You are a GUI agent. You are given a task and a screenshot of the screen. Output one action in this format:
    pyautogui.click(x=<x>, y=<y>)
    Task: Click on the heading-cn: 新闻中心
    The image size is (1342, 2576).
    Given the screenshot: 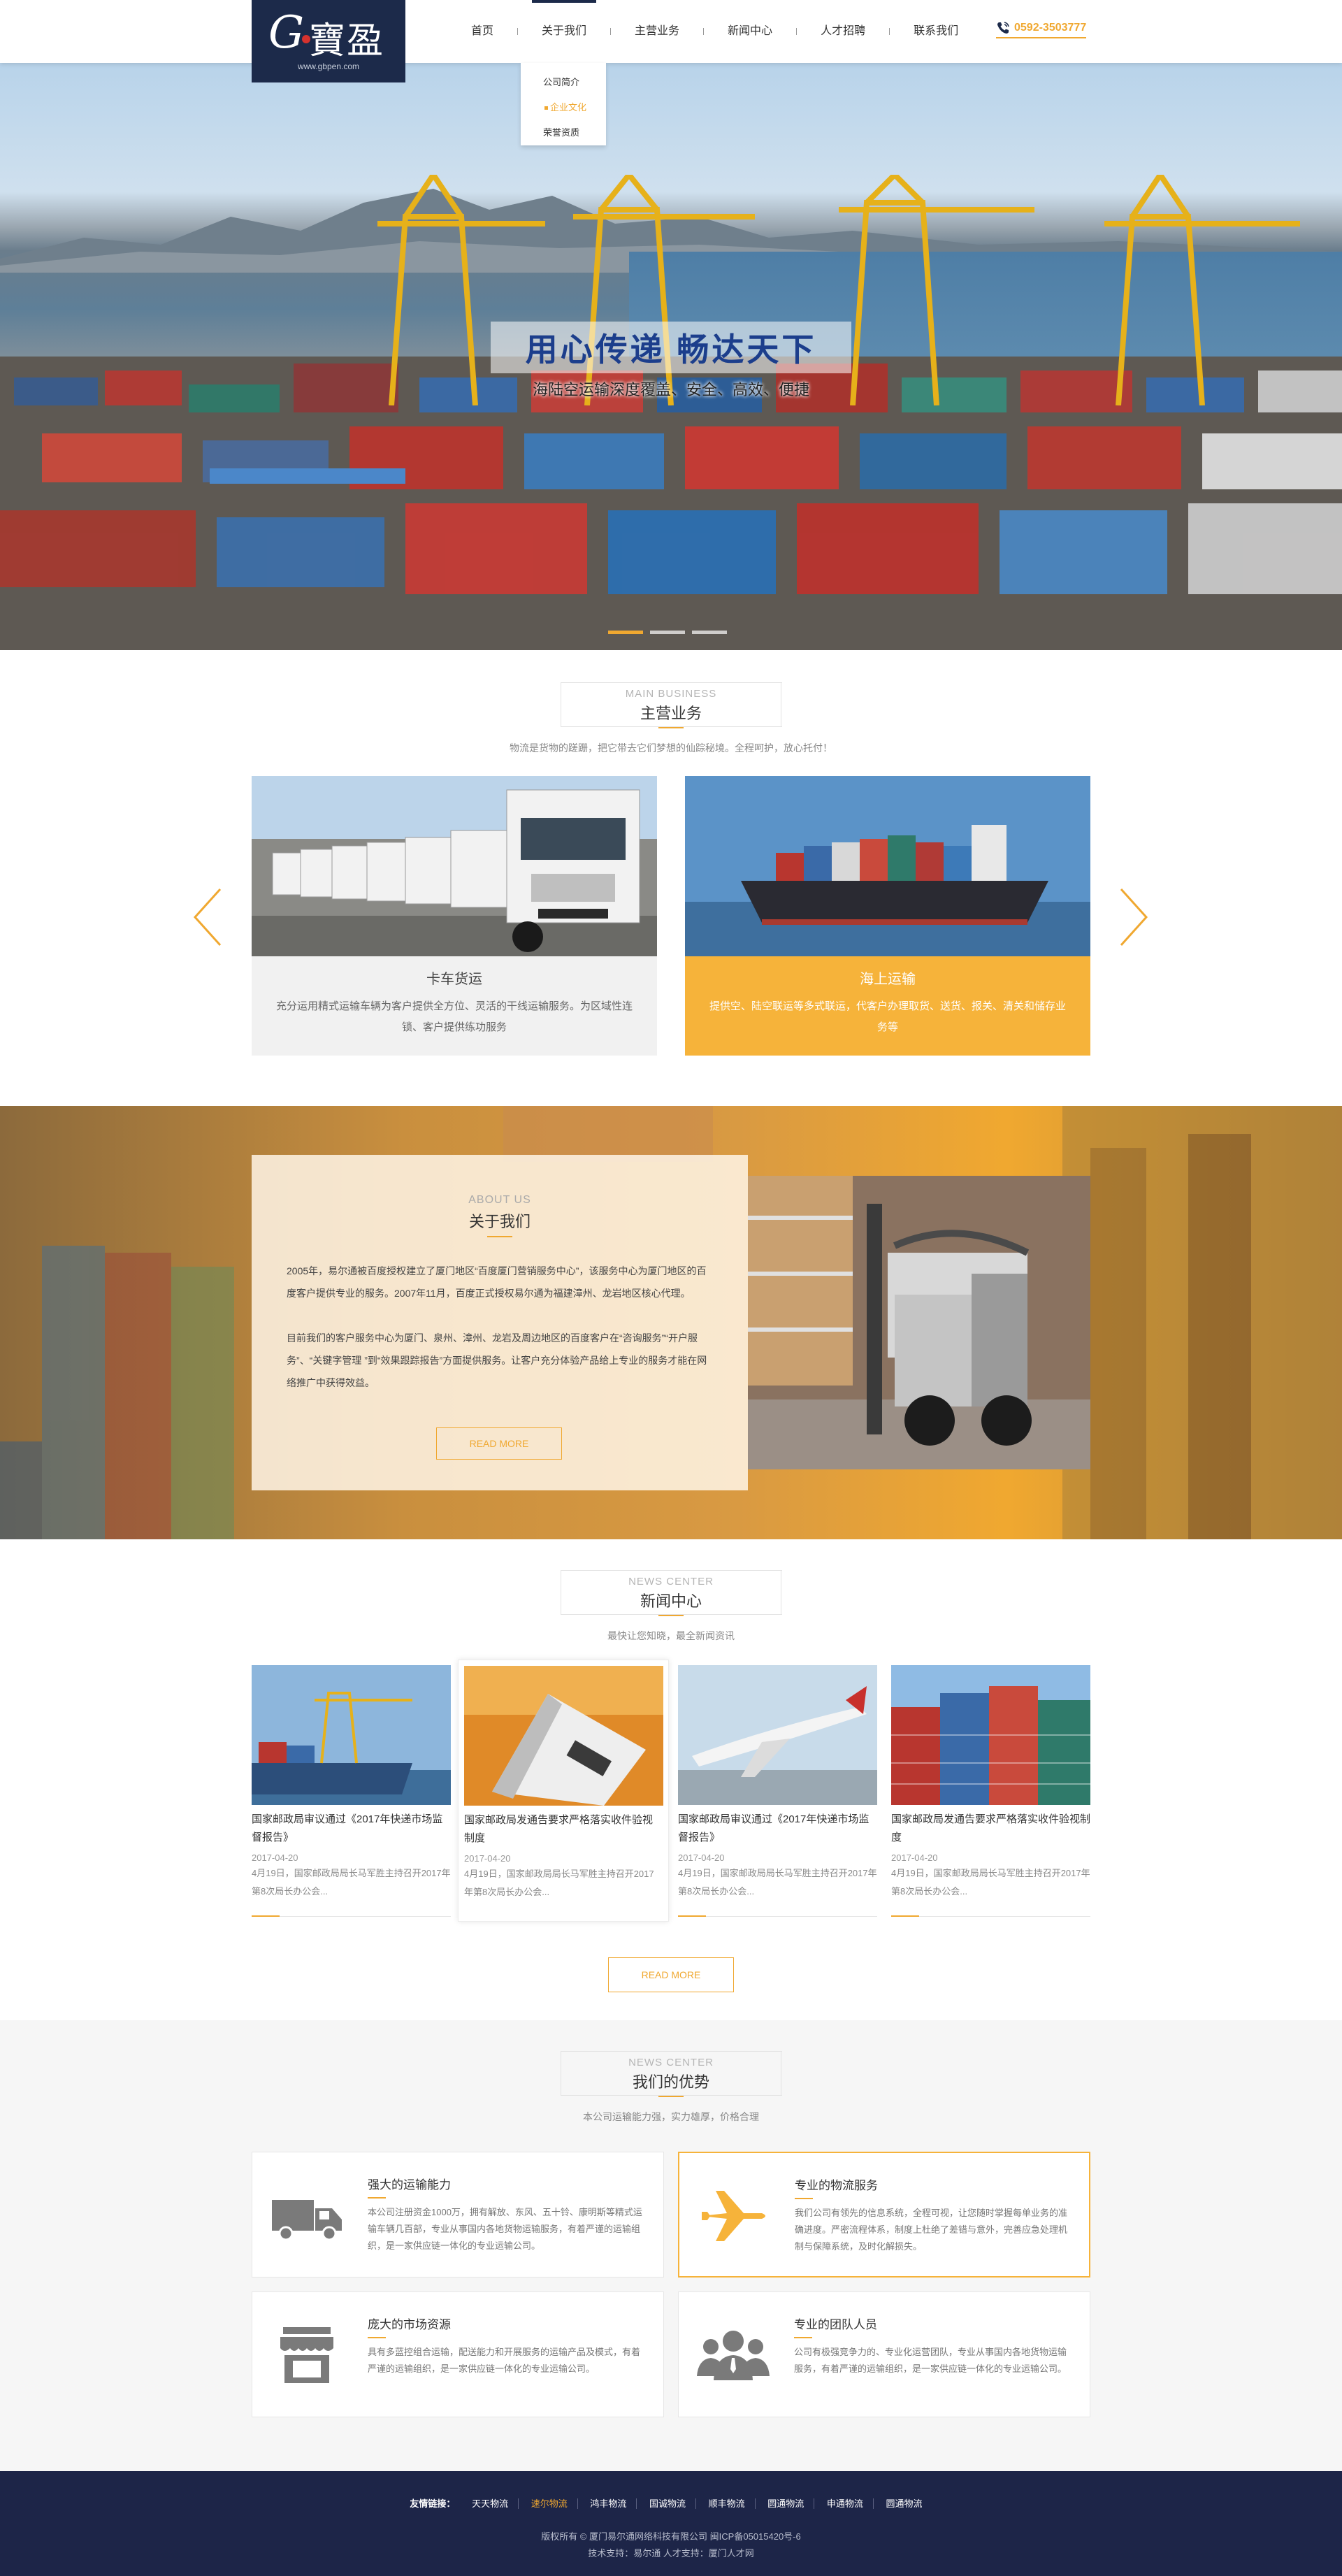 What is the action you would take?
    pyautogui.click(x=671, y=1602)
    